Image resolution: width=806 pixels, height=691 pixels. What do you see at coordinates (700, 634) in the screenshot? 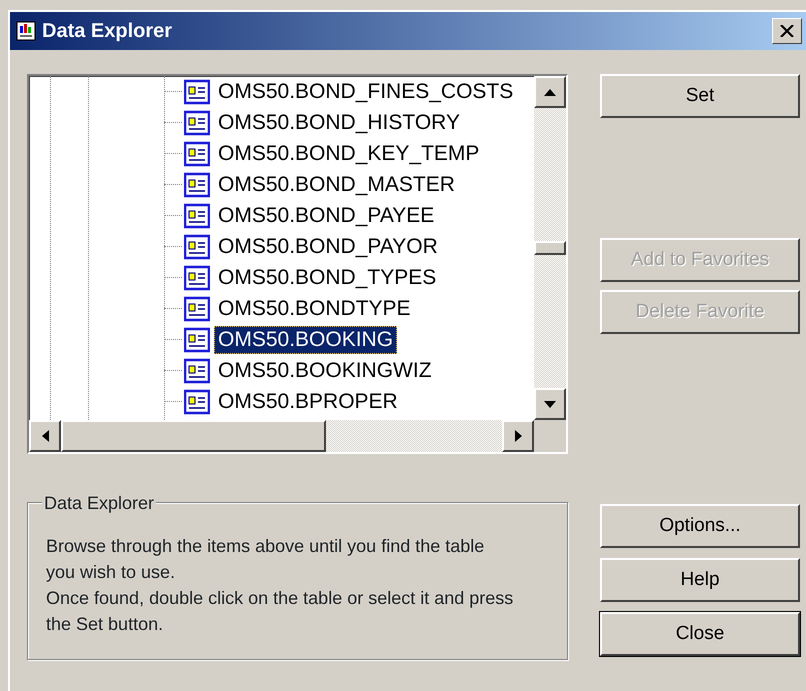
I see `dialog-button: Close` at bounding box center [700, 634].